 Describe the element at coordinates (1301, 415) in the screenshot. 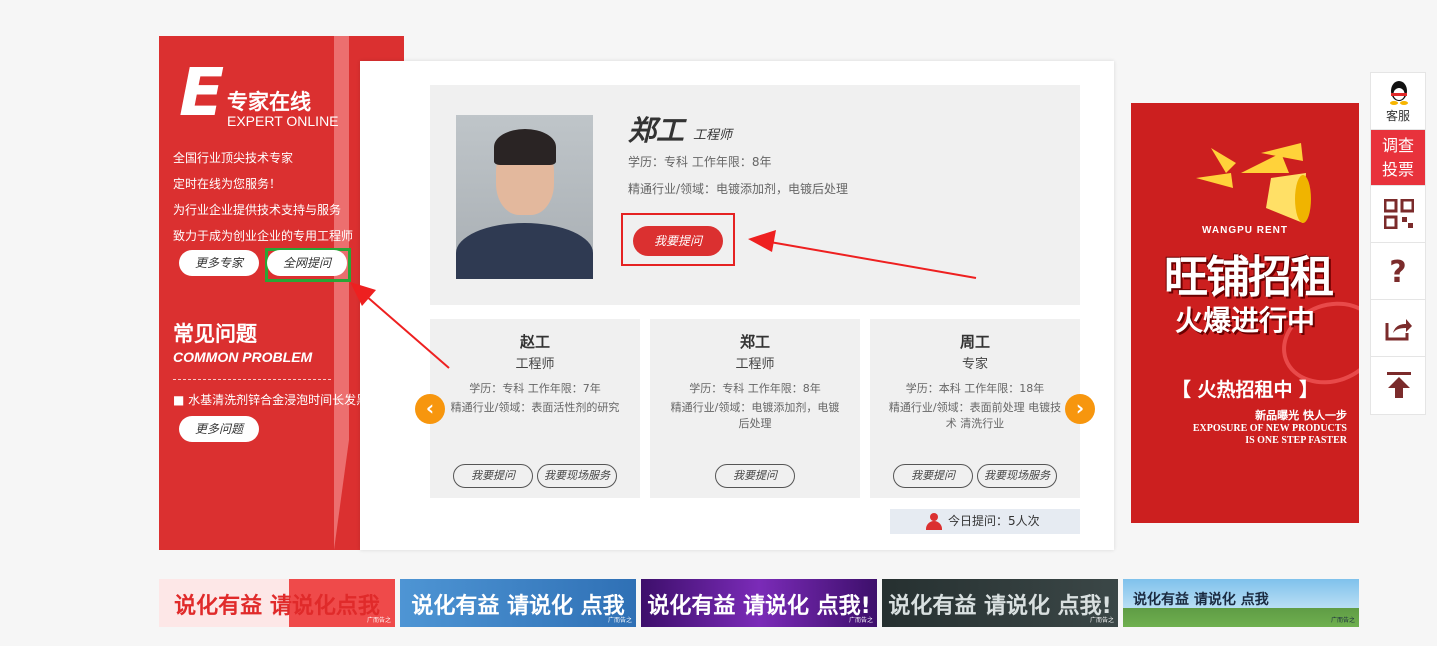

I see `ad-tagline: 新品曝光 快人一步` at that location.